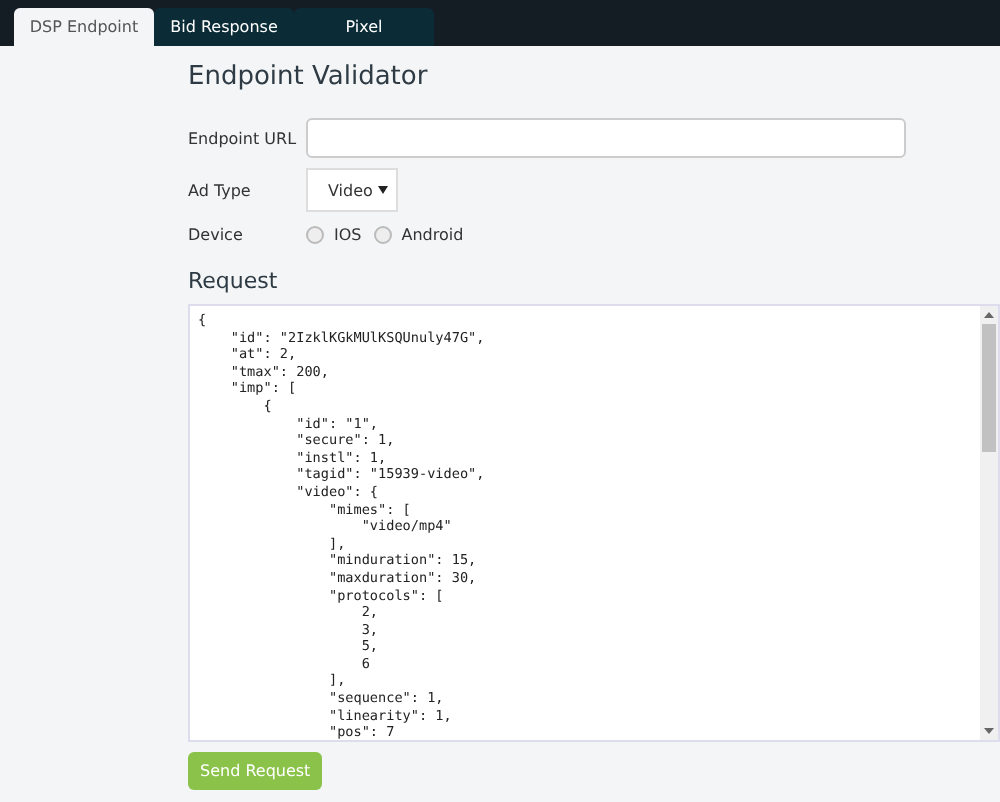  Describe the element at coordinates (224, 27) in the screenshot. I see `tab: Bid Response` at that location.